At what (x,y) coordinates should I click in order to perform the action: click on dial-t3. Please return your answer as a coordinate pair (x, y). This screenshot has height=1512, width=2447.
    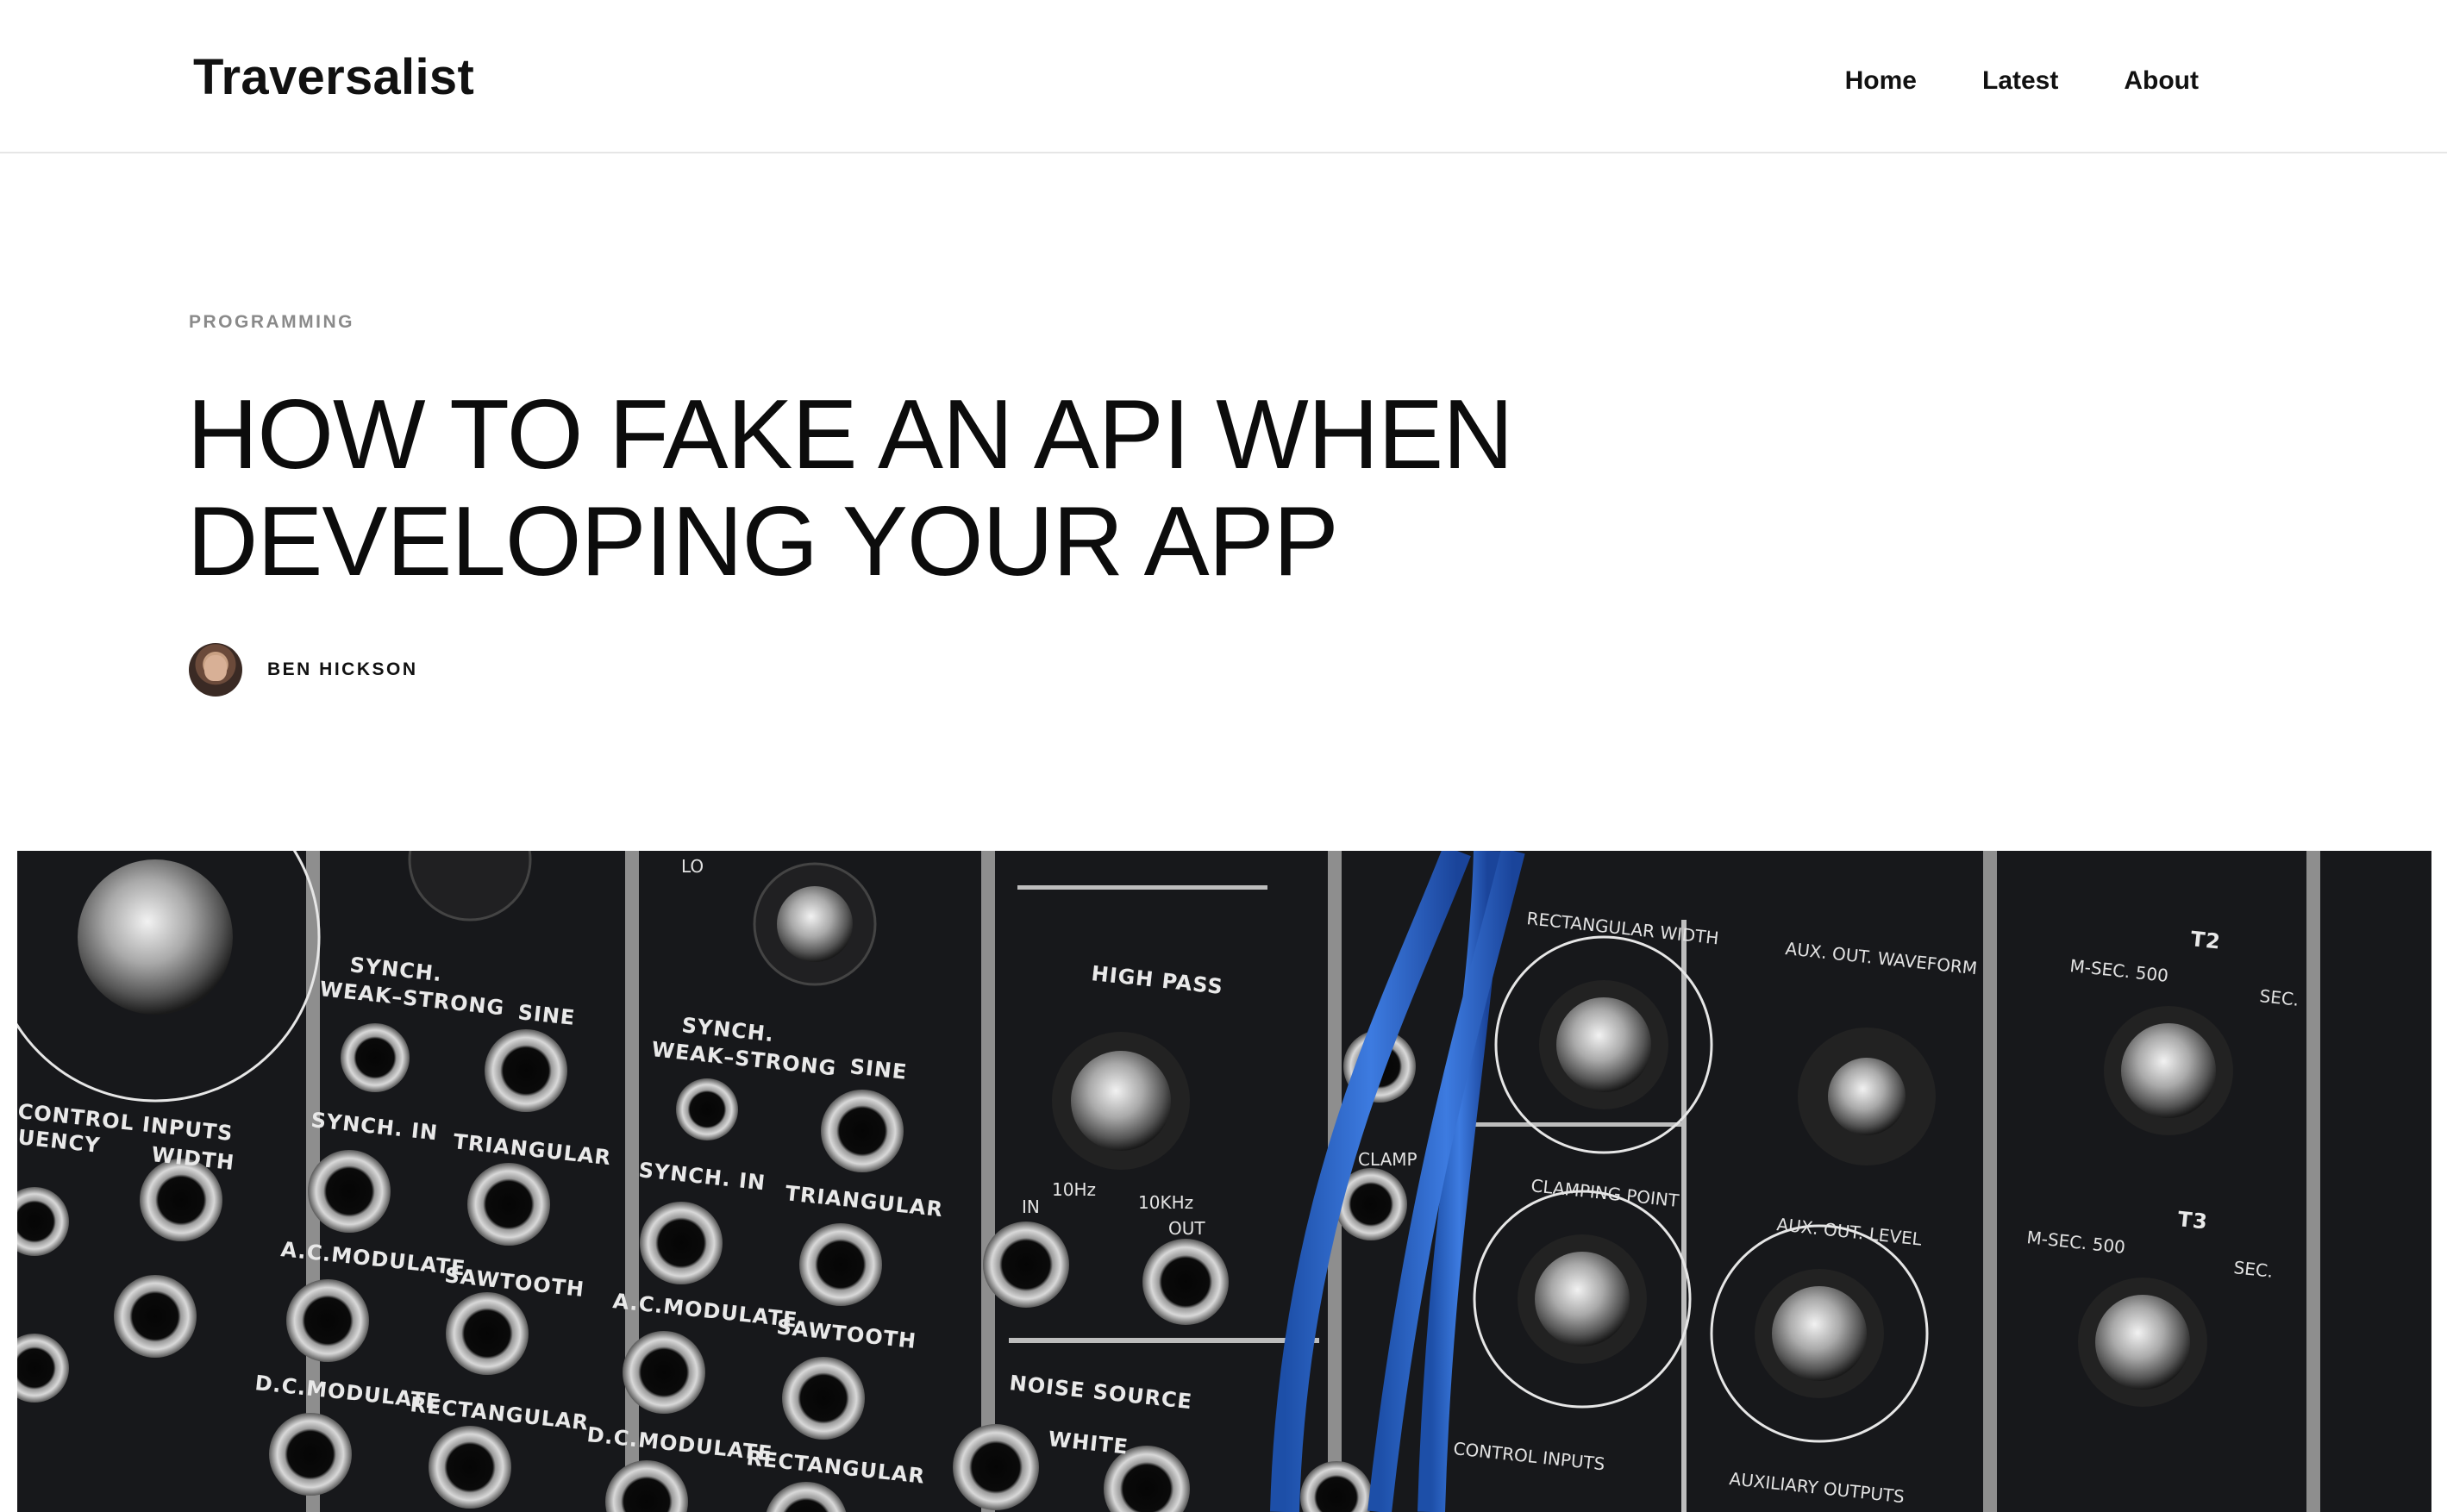
    Looking at the image, I should click on (2142, 1342).